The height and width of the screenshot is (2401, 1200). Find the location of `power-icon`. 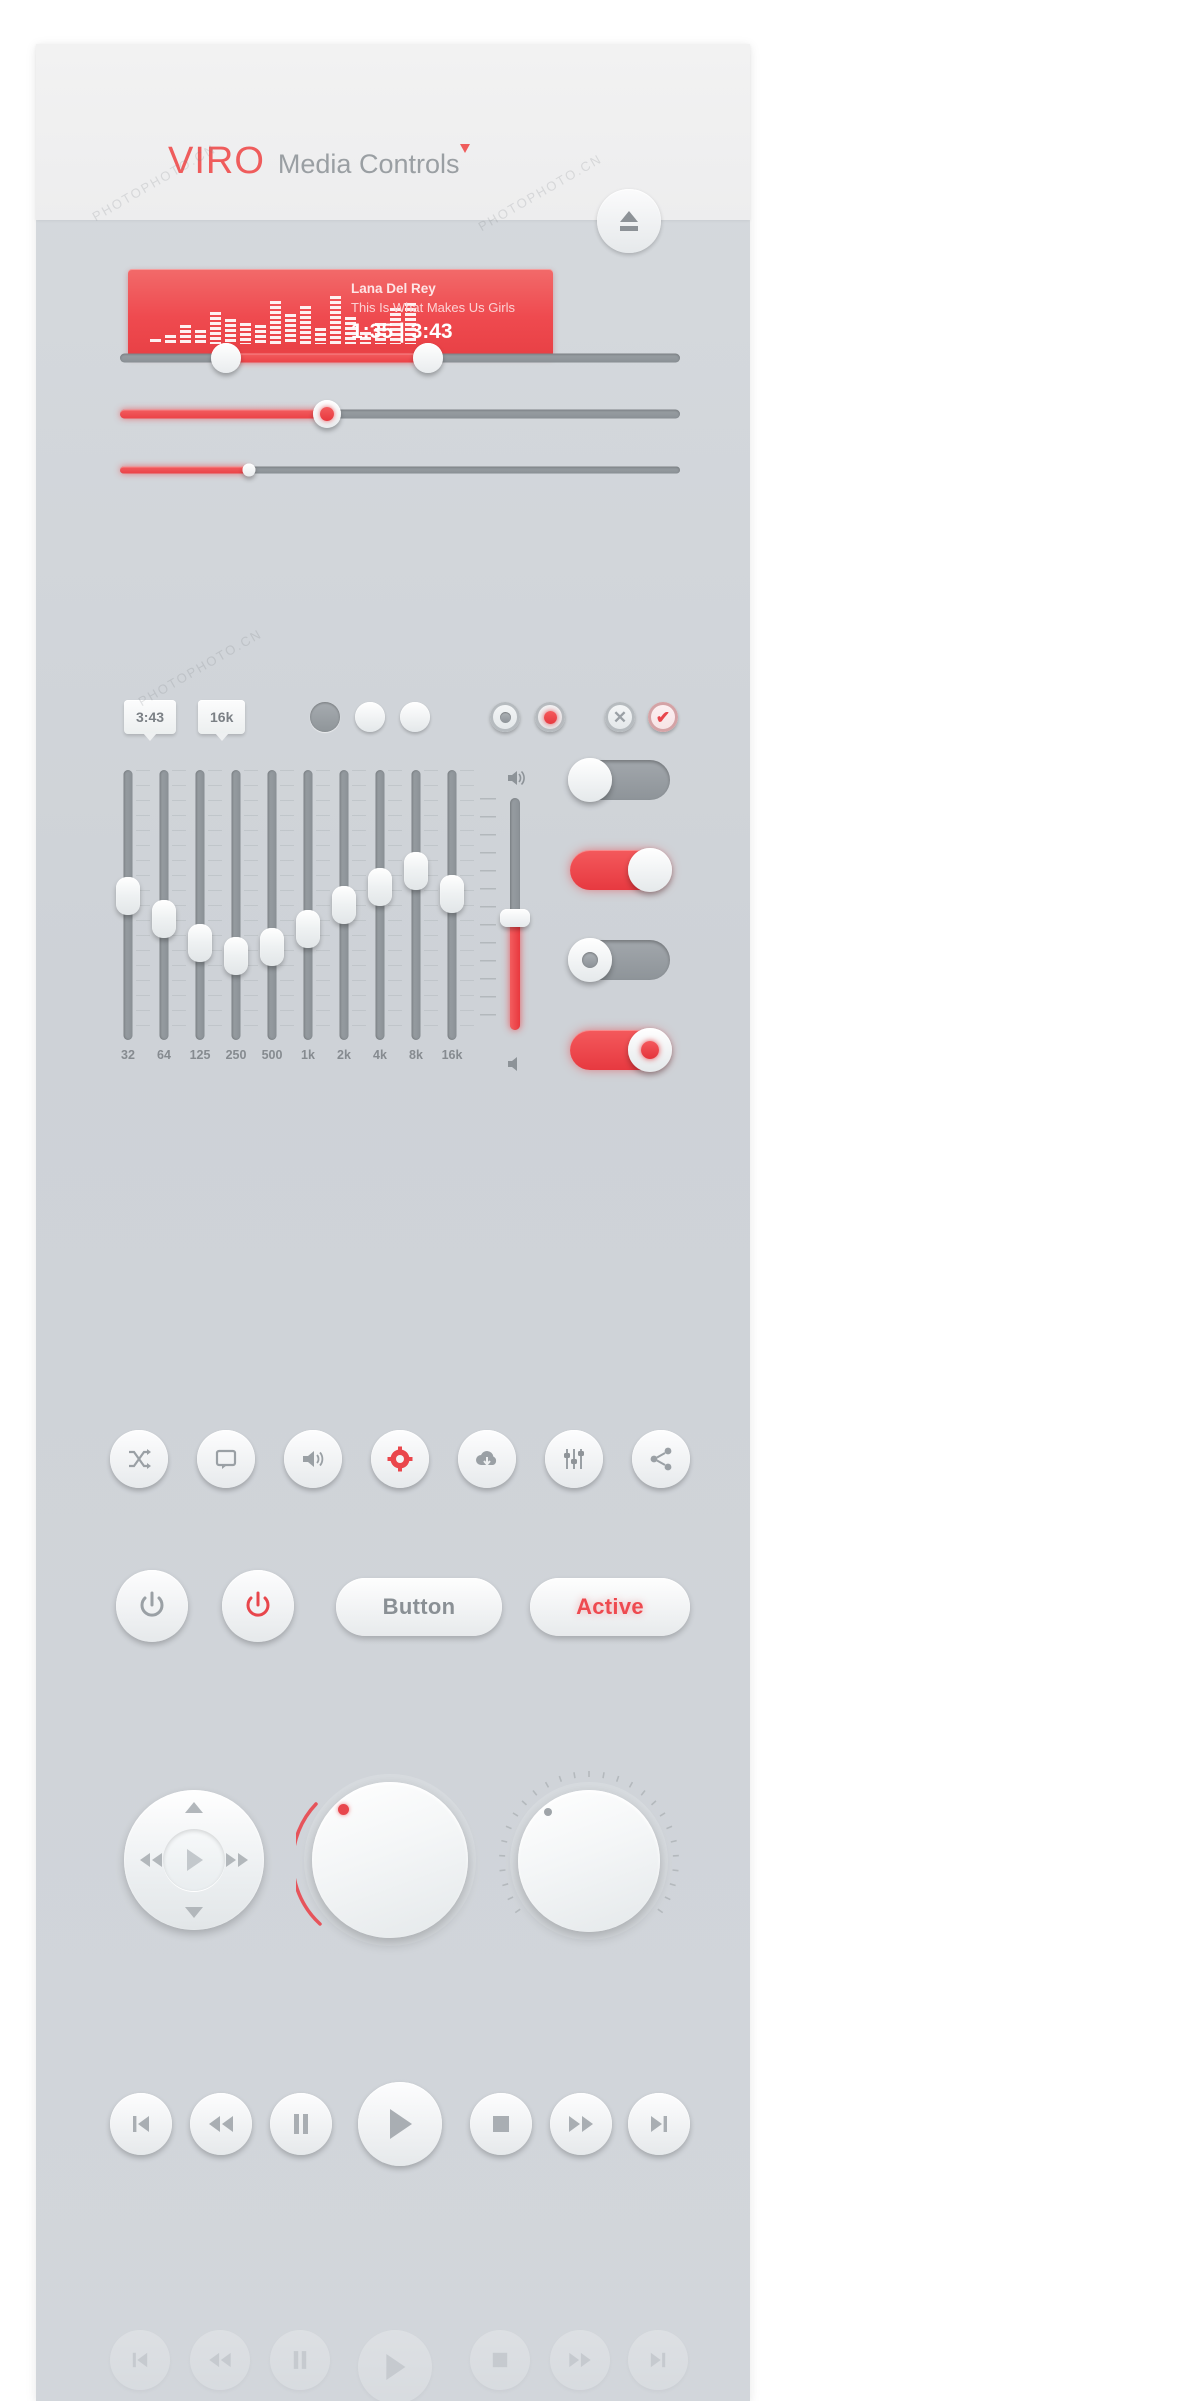

power-icon is located at coordinates (152, 1604).